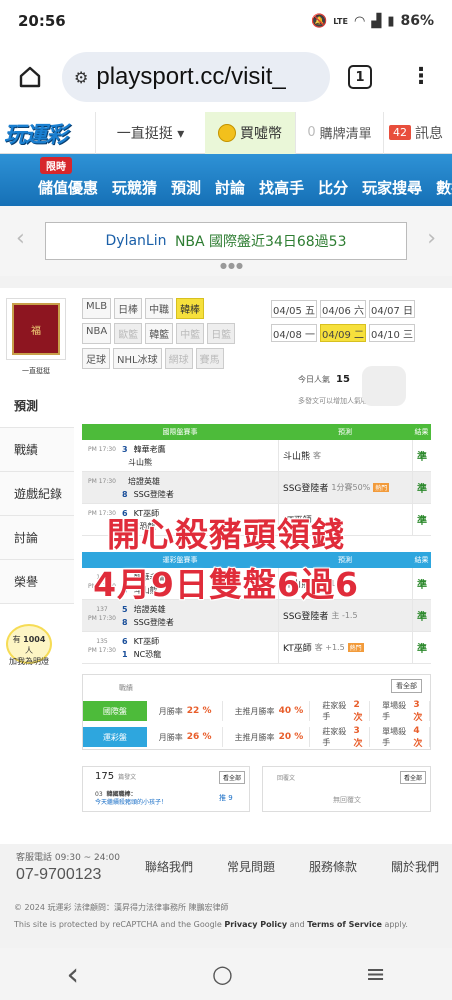  What do you see at coordinates (376, 974) in the screenshot?
I see `recents-icon: ≡` at bounding box center [376, 974].